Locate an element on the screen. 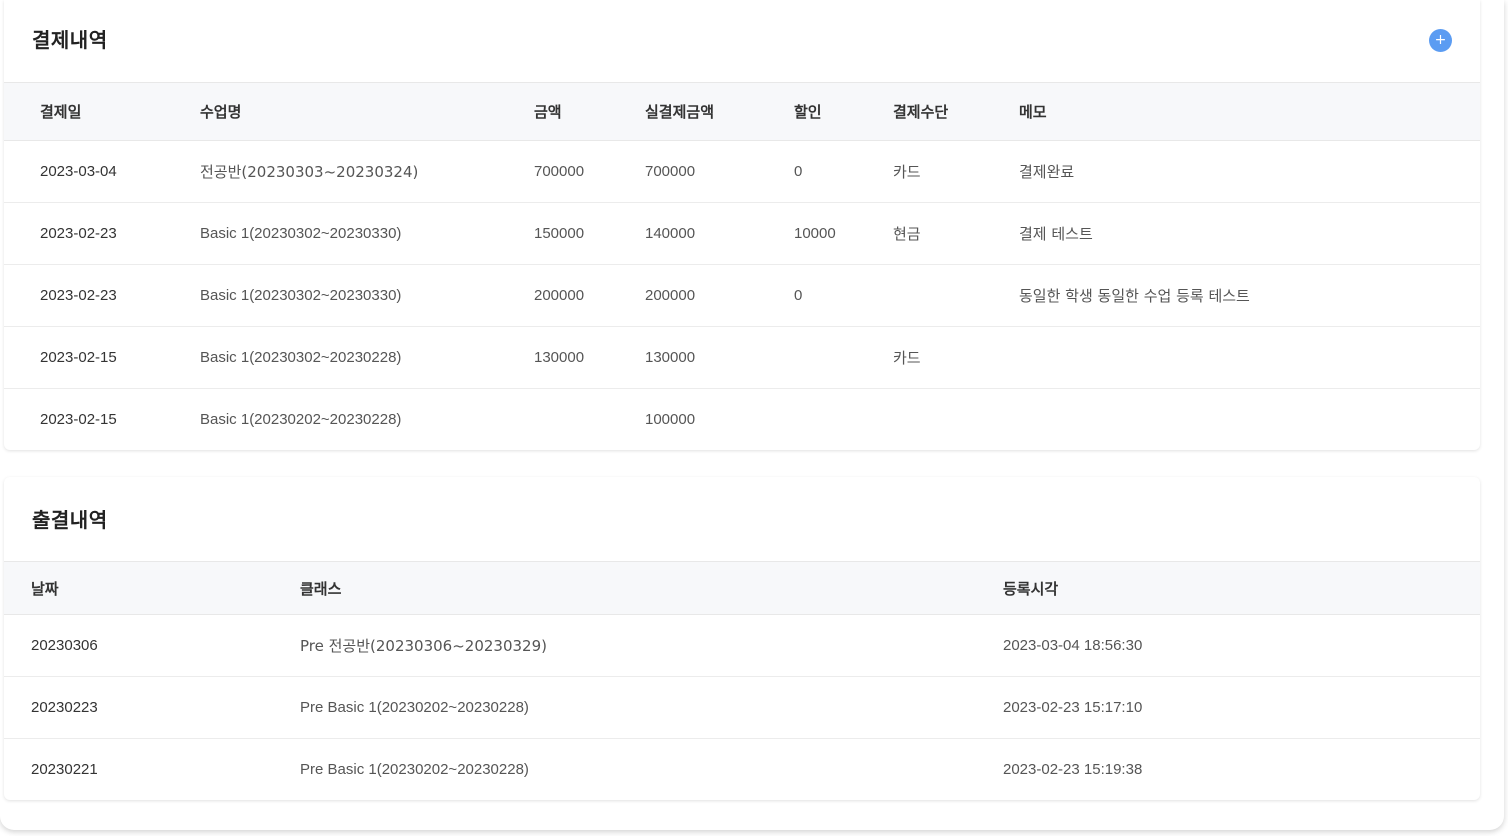  payment-paid-amount: 140000 is located at coordinates (719, 233).